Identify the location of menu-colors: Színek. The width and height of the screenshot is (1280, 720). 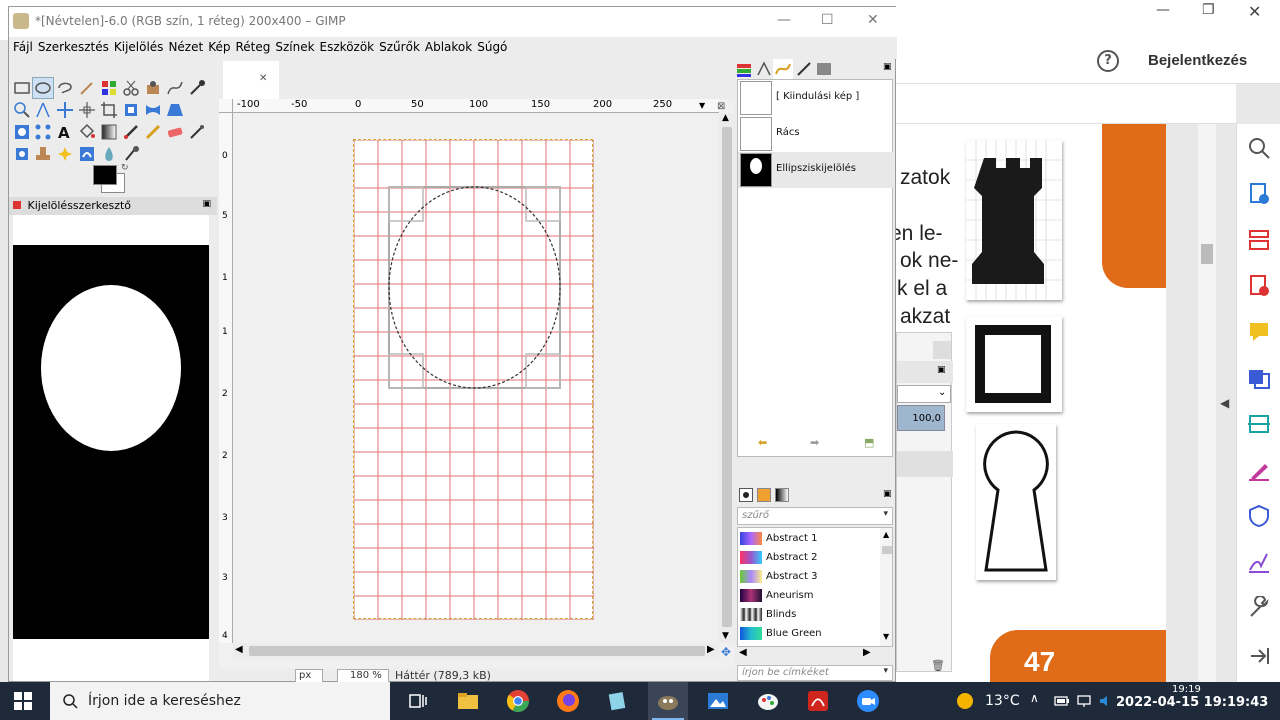
(297, 48).